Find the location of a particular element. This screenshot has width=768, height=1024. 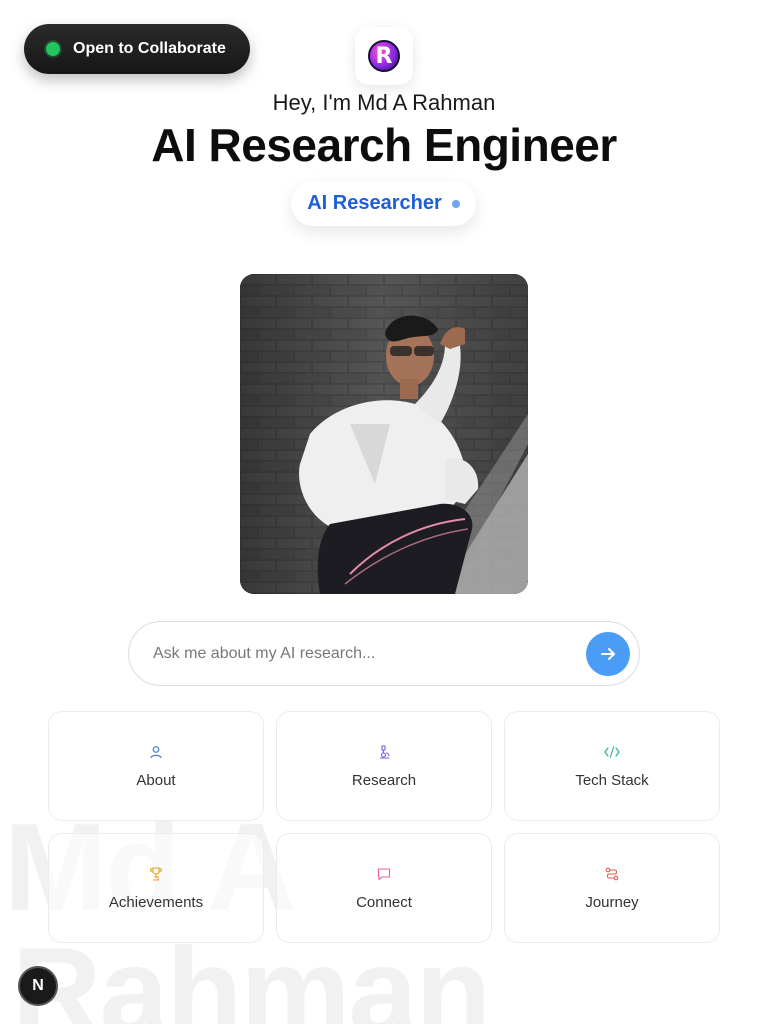

card-research: Research is located at coordinates (384, 766).